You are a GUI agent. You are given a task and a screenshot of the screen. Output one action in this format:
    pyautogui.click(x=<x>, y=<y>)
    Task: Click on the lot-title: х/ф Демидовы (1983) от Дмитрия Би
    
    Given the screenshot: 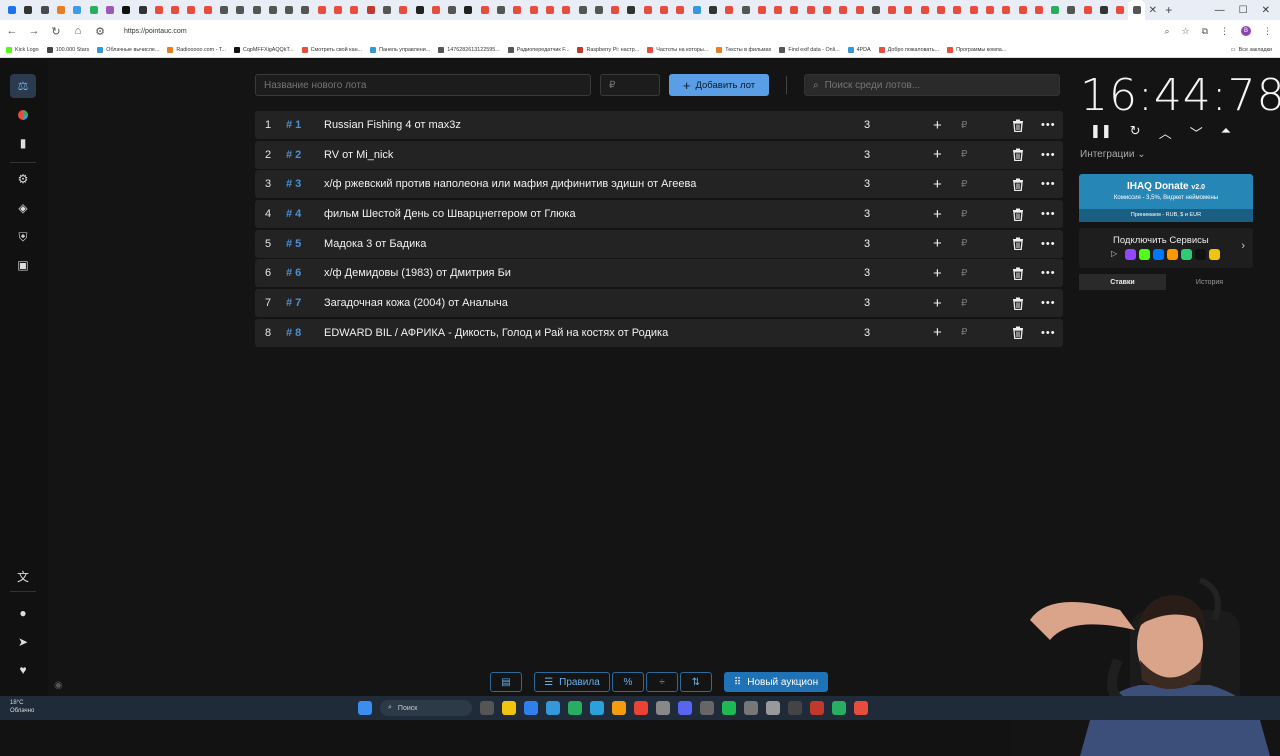 What is the action you would take?
    pyautogui.click(x=417, y=273)
    